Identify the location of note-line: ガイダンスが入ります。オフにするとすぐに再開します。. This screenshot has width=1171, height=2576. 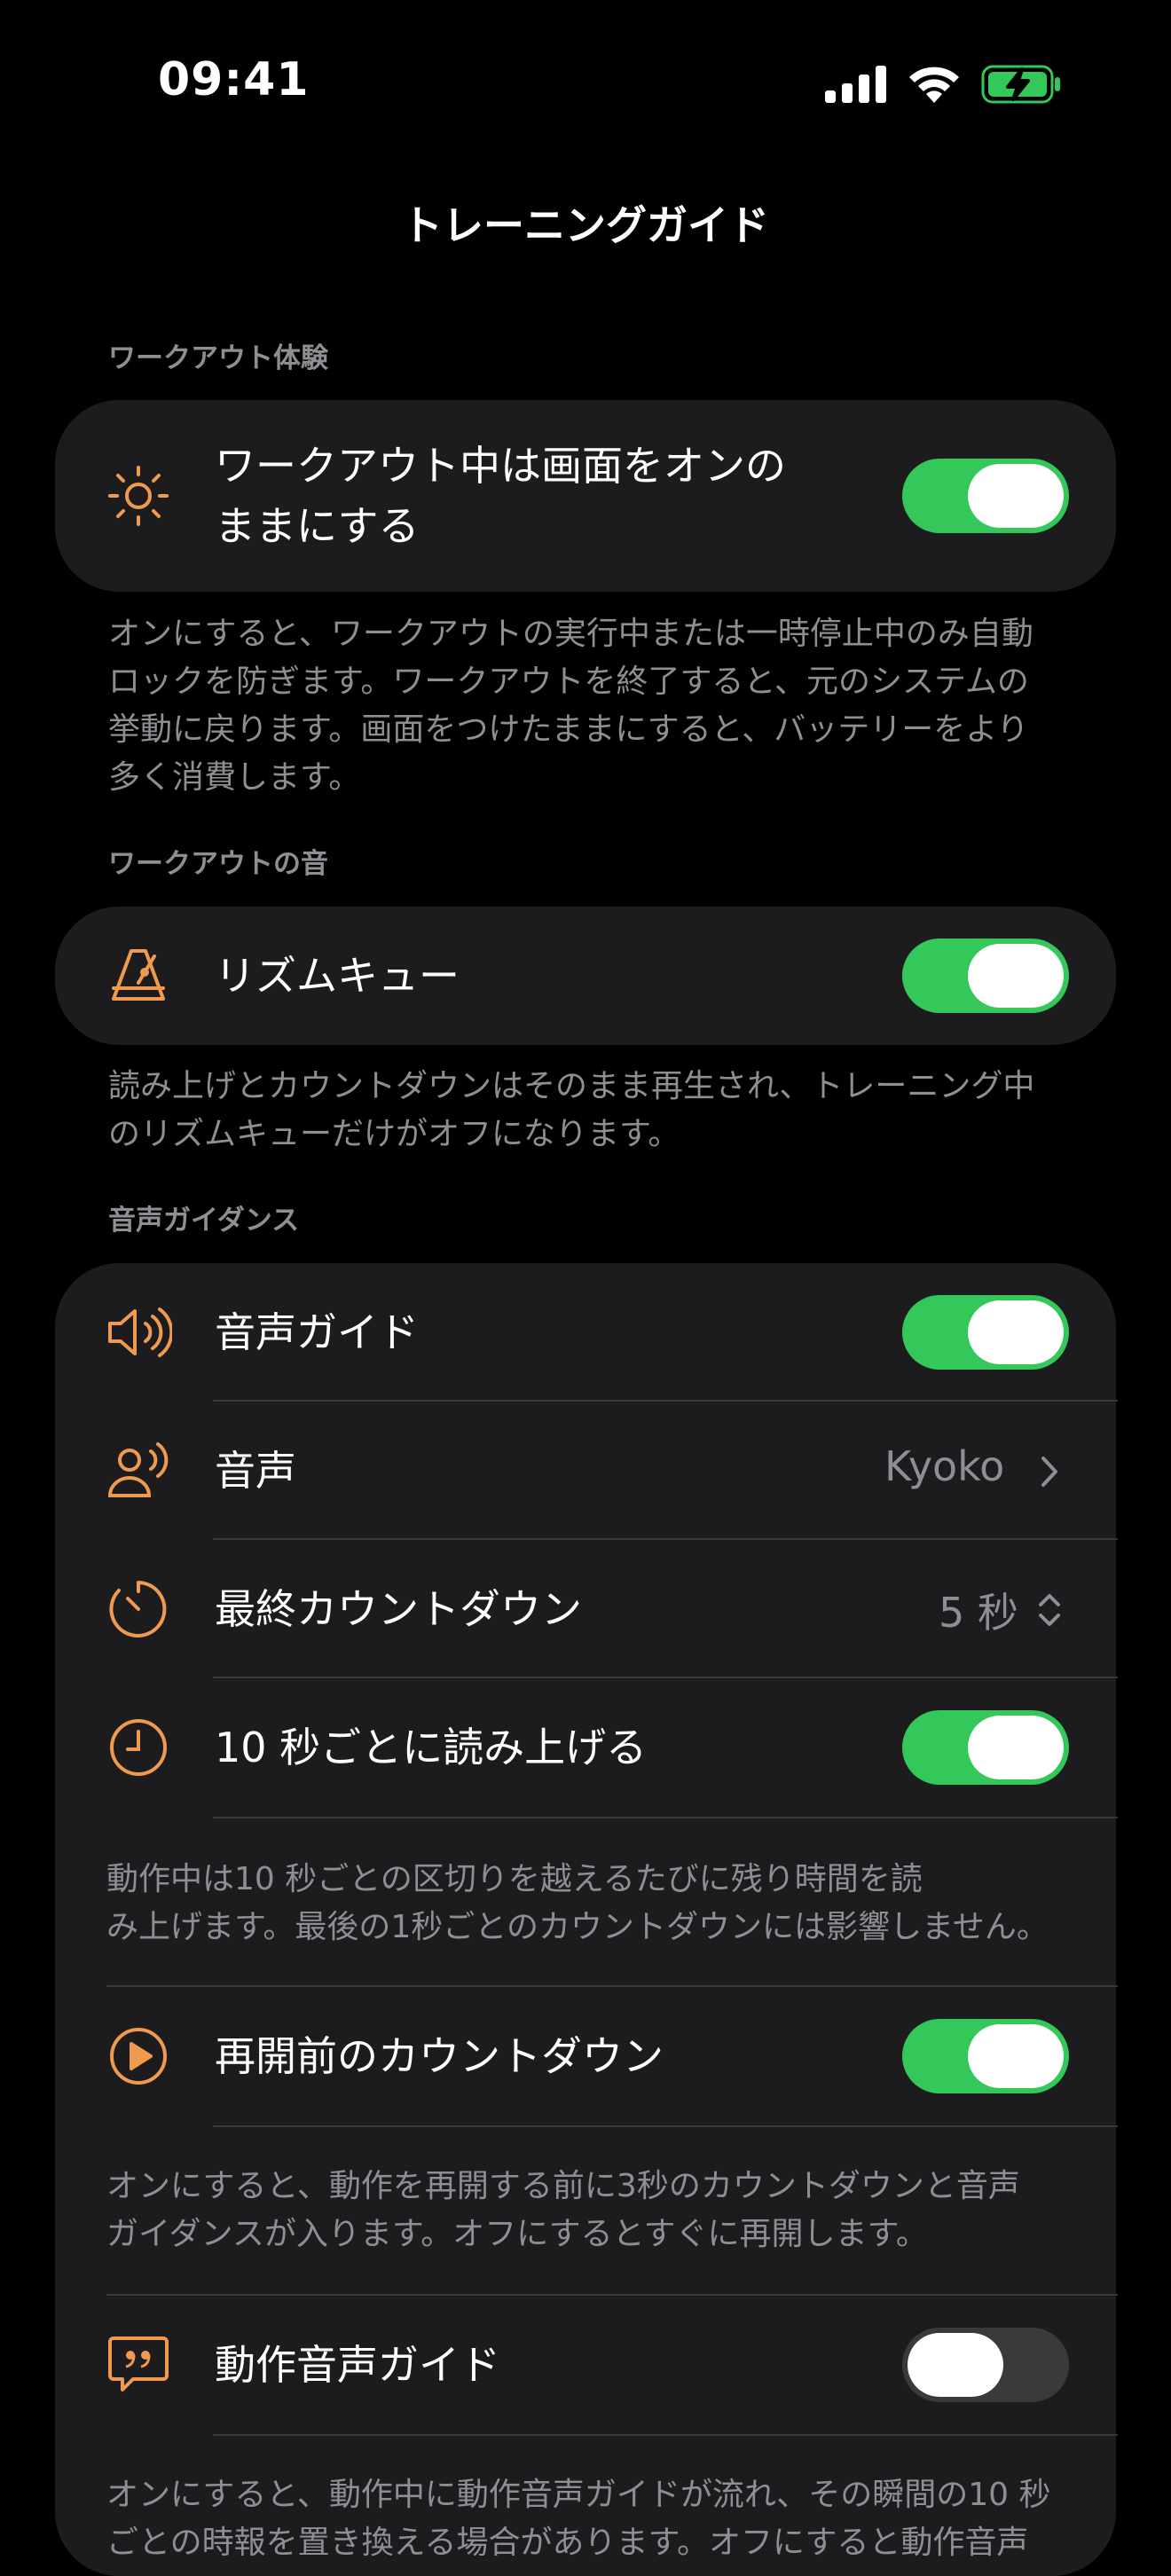
(517, 2234).